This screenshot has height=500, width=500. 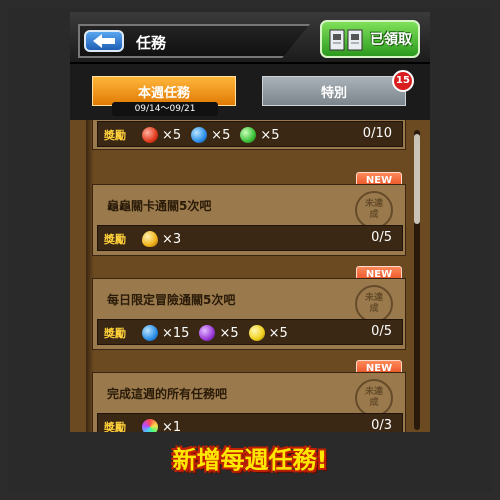 What do you see at coordinates (165, 109) in the screenshot?
I see `tab-weekly-dates: 09/14～09/21` at bounding box center [165, 109].